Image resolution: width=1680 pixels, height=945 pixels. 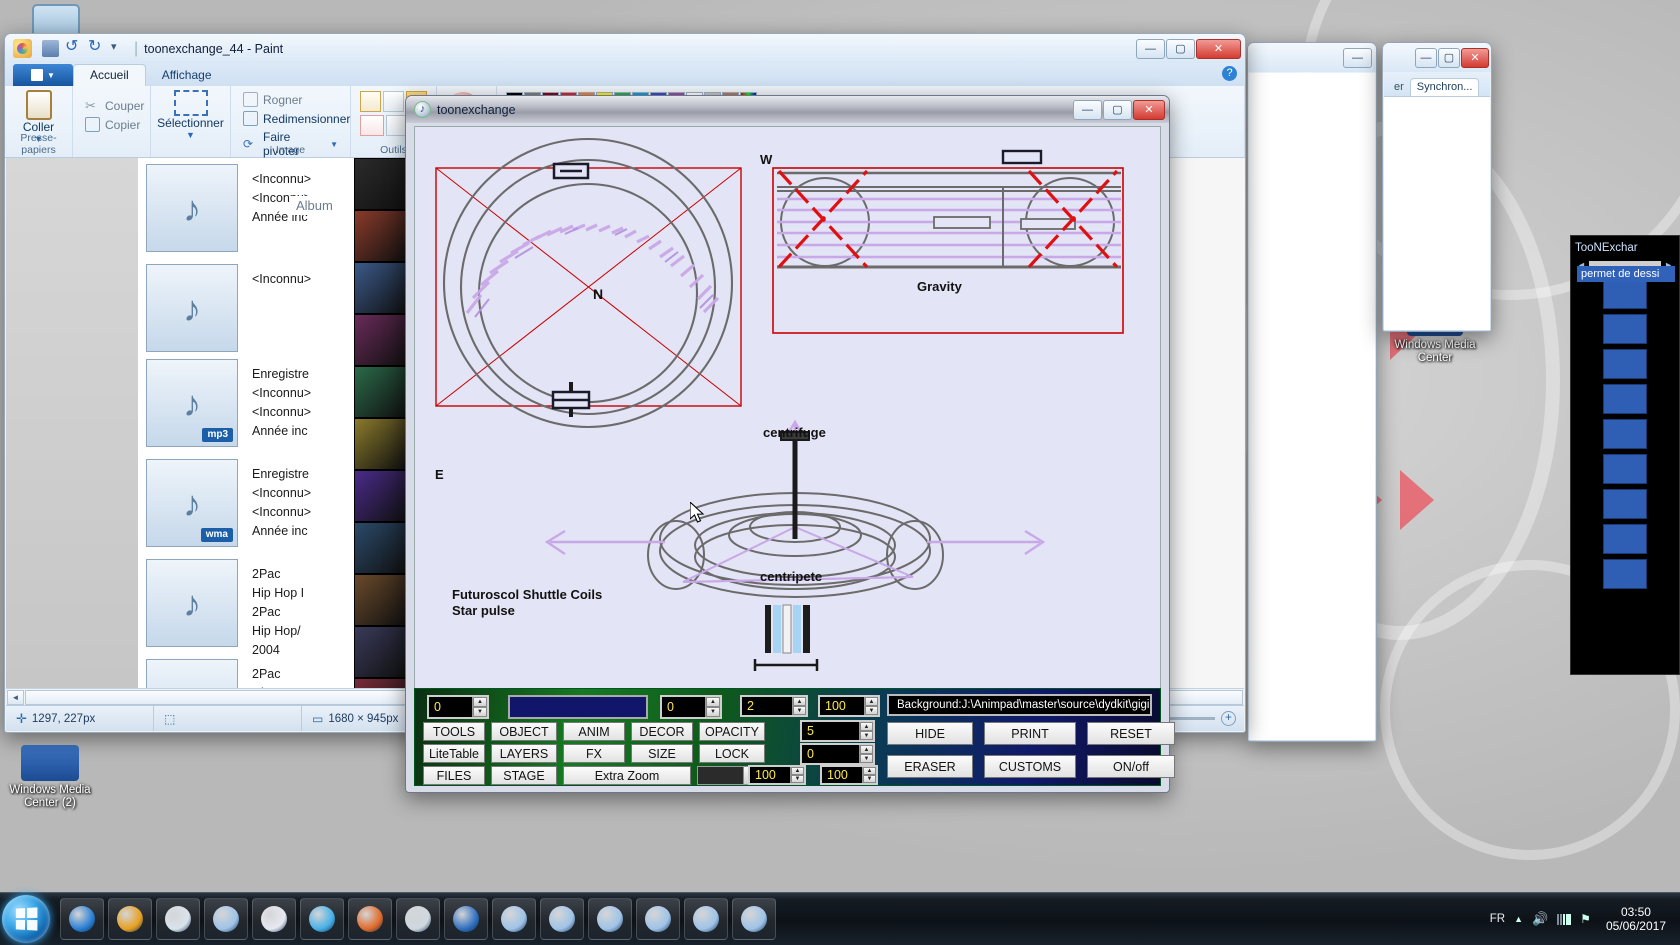 What do you see at coordinates (625, 48) in the screenshot?
I see `paint-titlebar: ↺ ↻ ▾ | toonexchange_44 - Paint — ▢ ✕` at bounding box center [625, 48].